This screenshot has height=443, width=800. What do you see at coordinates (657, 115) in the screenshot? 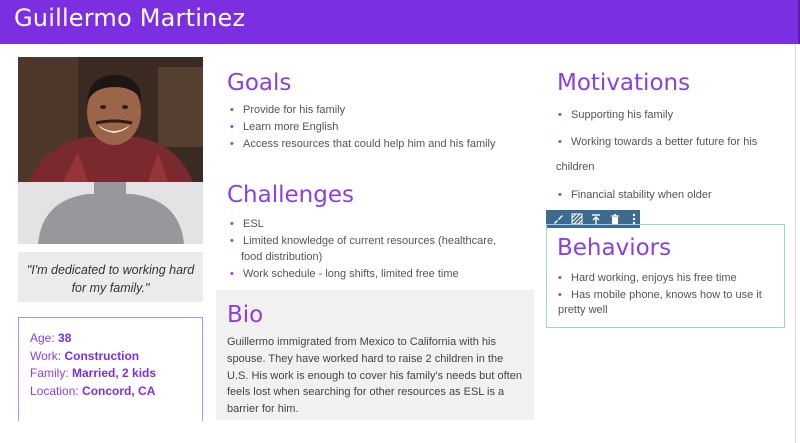
I see `motivations-item: Supporting his family` at bounding box center [657, 115].